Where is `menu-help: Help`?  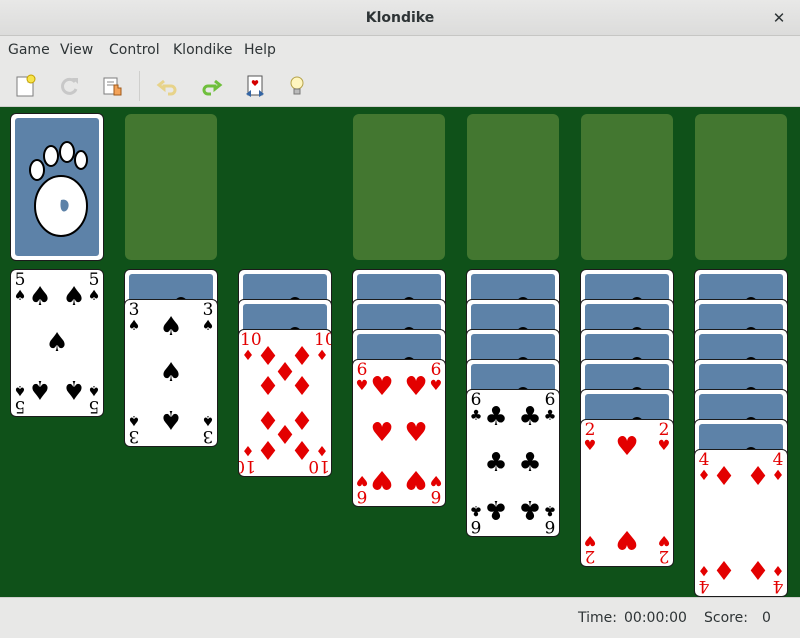
menu-help: Help is located at coordinates (260, 50).